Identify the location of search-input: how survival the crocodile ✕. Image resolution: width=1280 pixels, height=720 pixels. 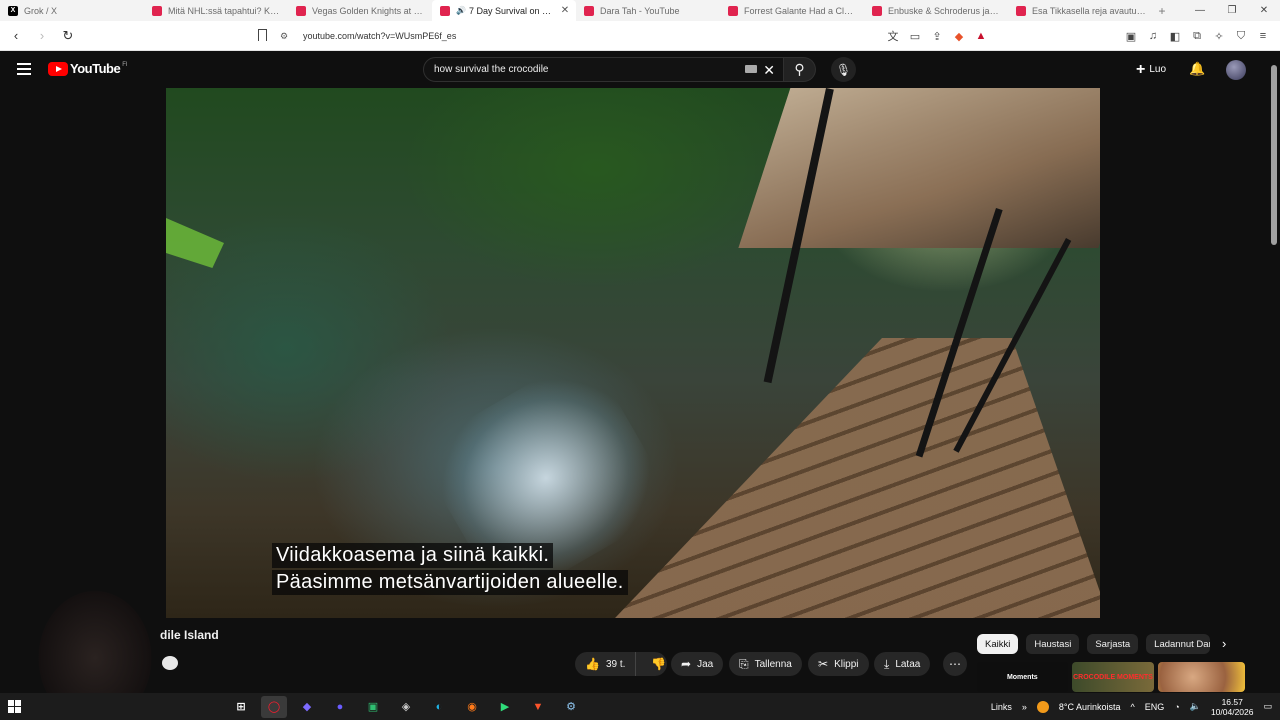
(603, 69).